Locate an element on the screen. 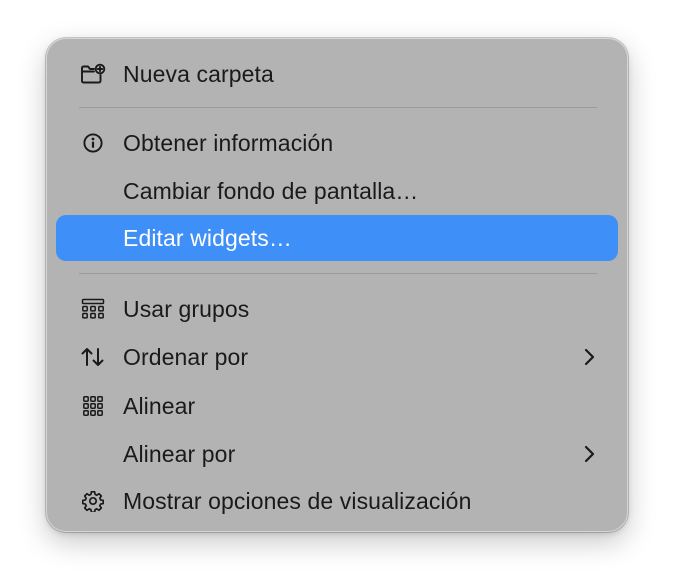 The width and height of the screenshot is (674, 588). gear-icon is located at coordinates (93, 501).